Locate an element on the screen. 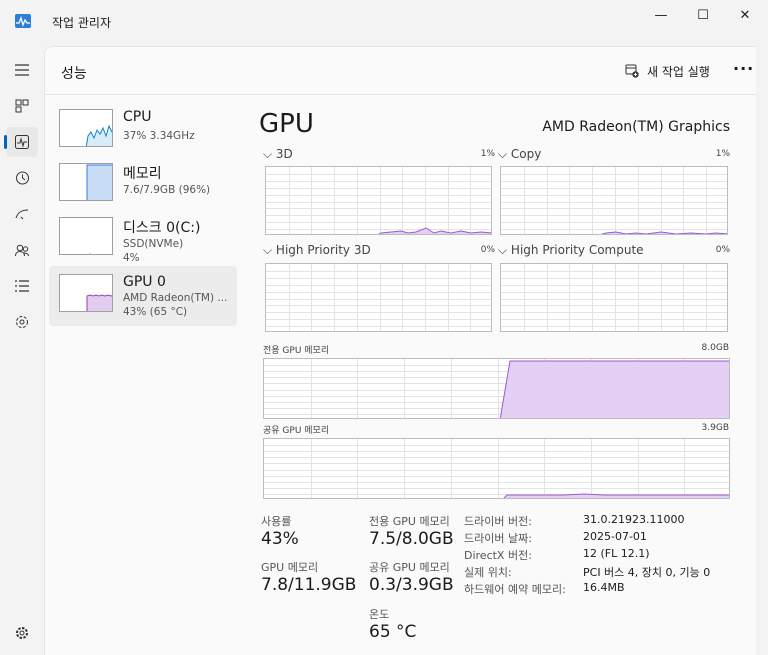  engine-hp3d-graph is located at coordinates (378, 297).